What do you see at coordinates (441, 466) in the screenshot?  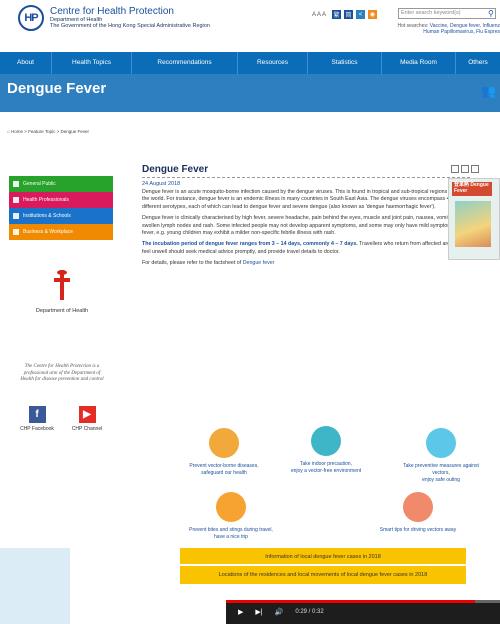 I see `tile-line: Take preventive measures against` at bounding box center [441, 466].